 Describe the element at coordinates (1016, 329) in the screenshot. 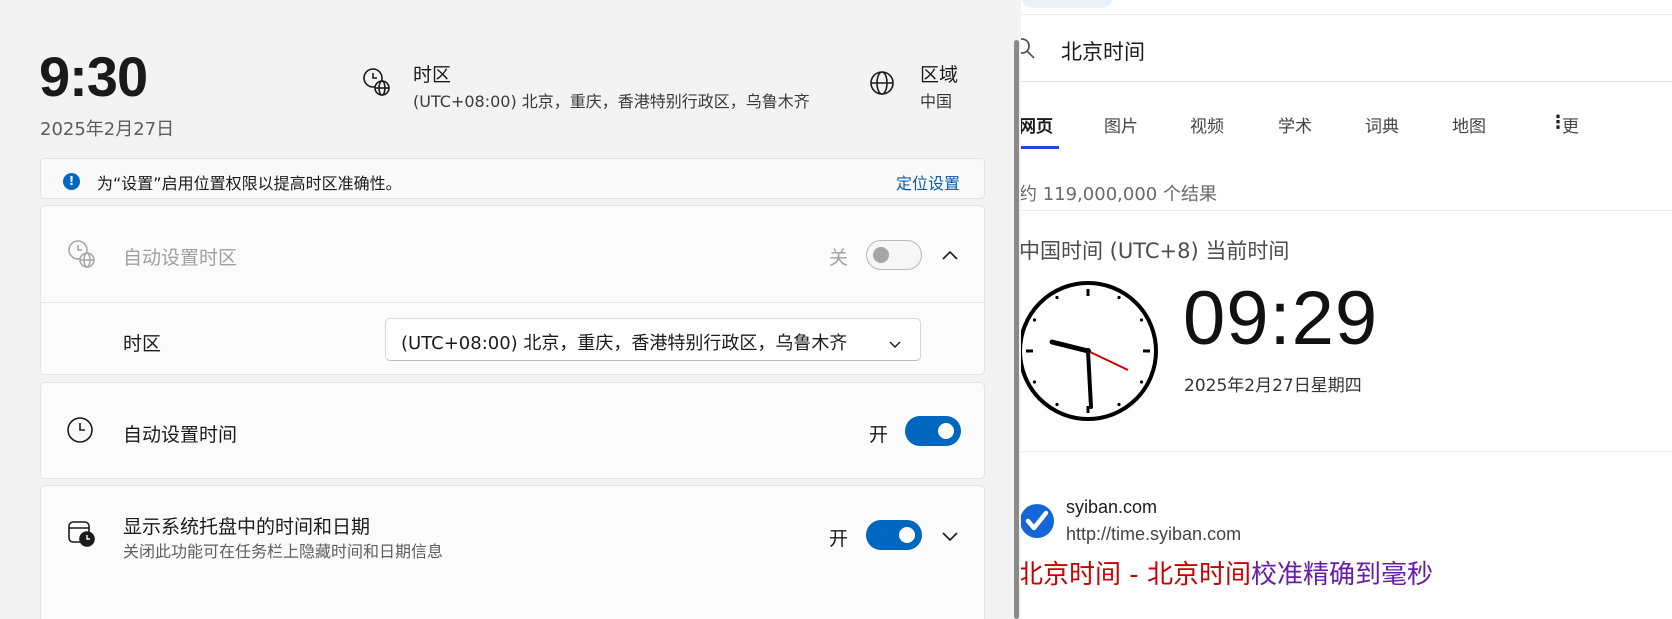

I see `scrollbar` at that location.